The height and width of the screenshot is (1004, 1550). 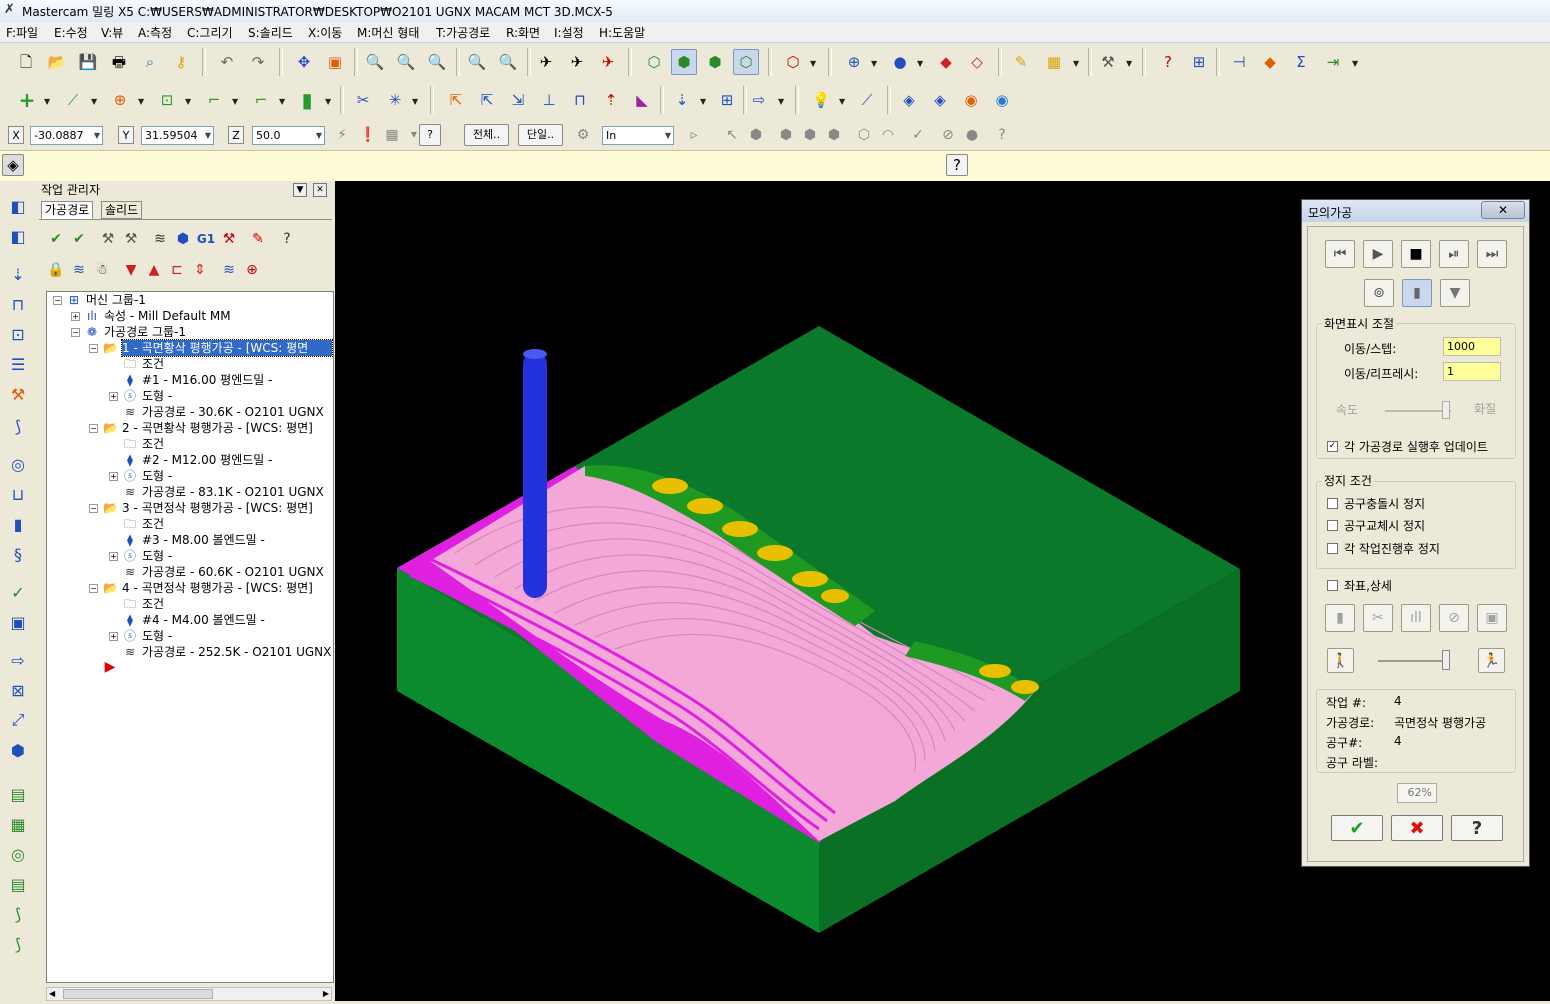 I want to click on branch-icon: ⟆, so click(x=18, y=944).